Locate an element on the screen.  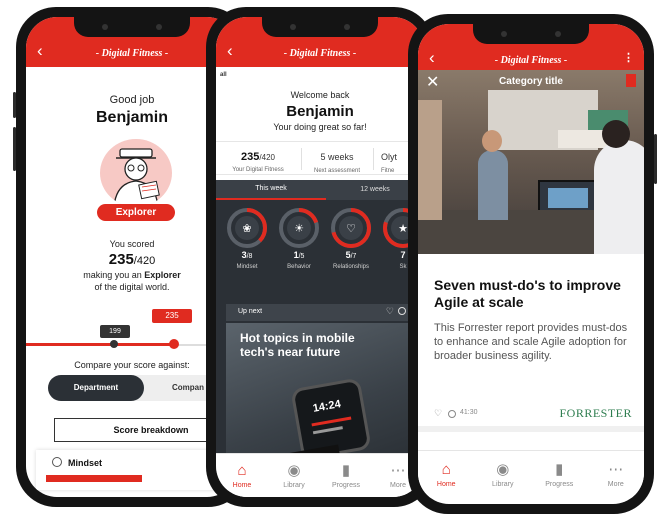
ring-label: Mindset is located at coordinates (246, 267).